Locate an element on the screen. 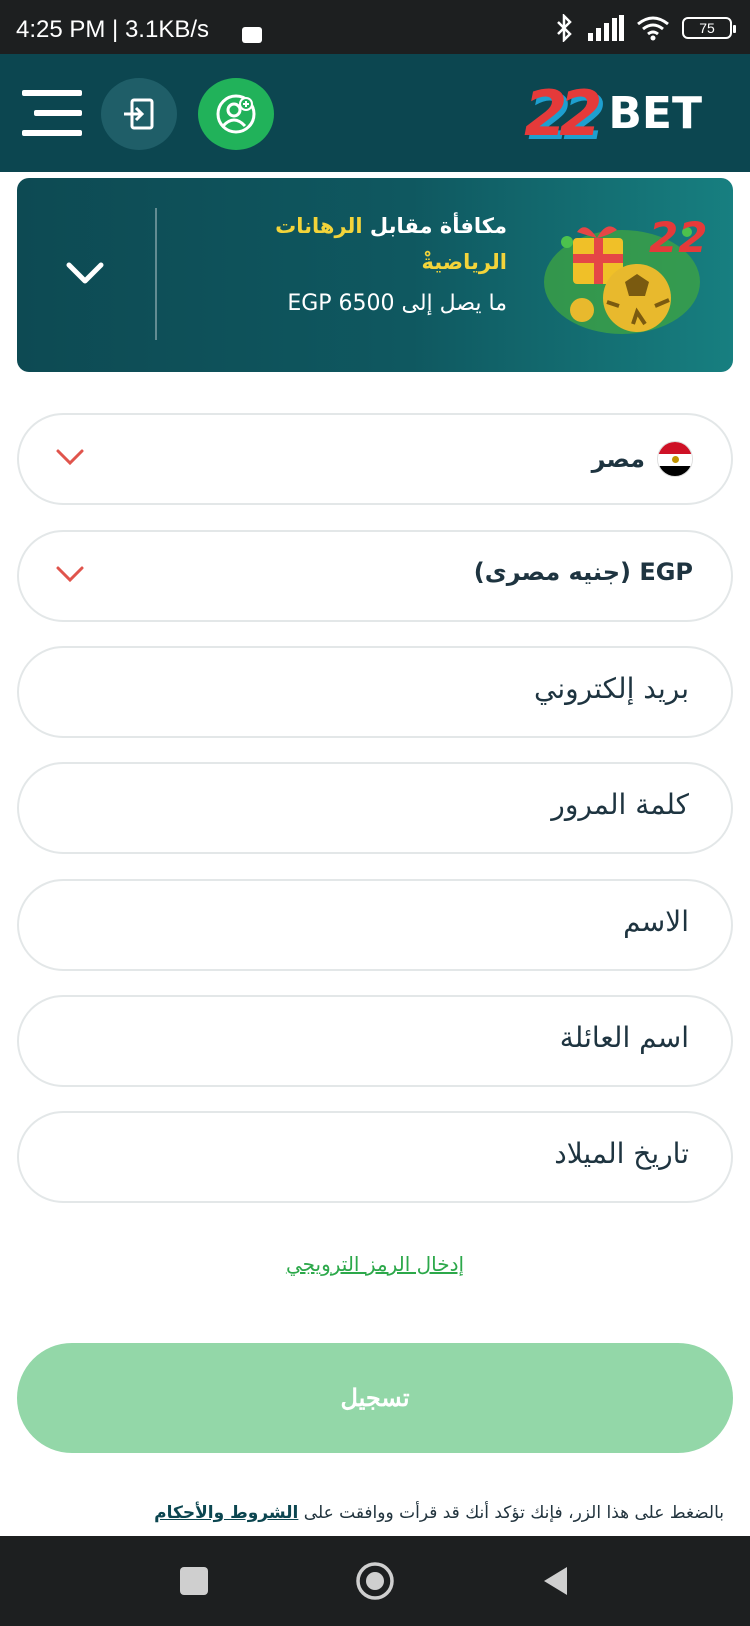 Image resolution: width=750 pixels, height=1626 pixels. login-button is located at coordinates (139, 114).